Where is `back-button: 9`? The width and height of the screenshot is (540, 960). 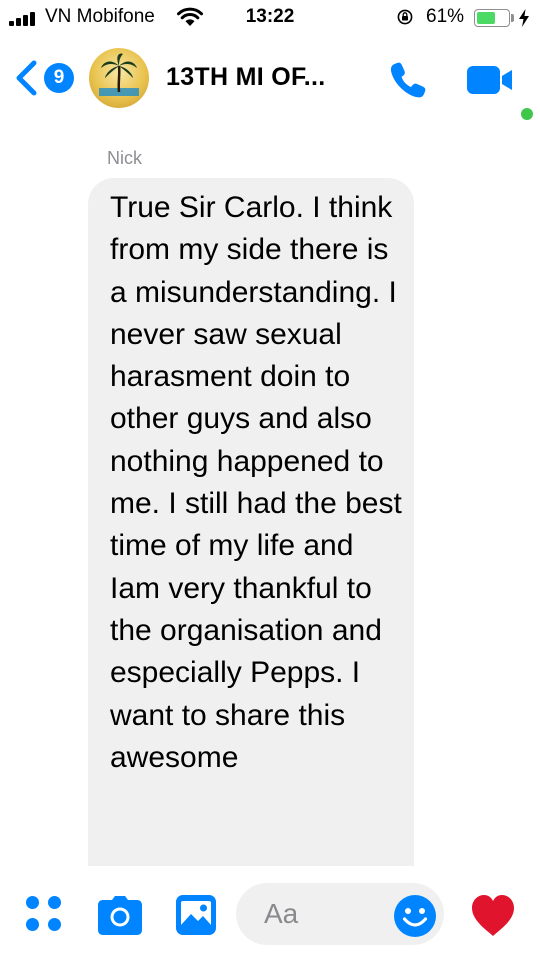 back-button: 9 is located at coordinates (45, 78).